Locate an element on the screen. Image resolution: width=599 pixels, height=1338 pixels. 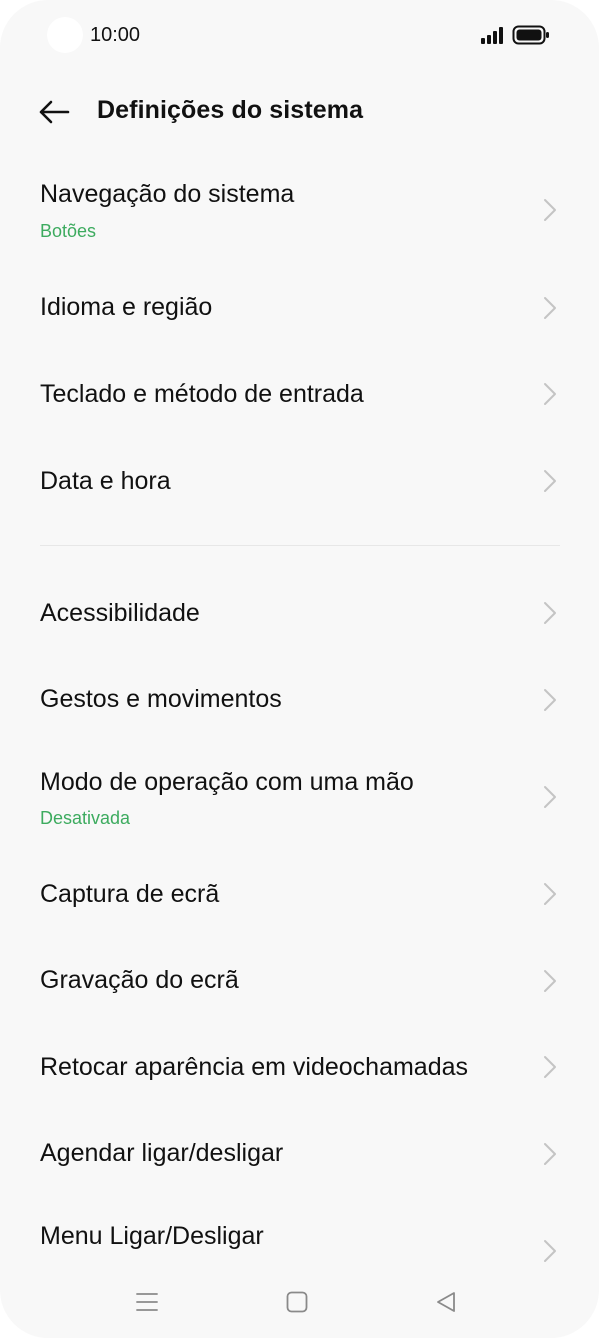
arrow-left-icon is located at coordinates (54, 112).